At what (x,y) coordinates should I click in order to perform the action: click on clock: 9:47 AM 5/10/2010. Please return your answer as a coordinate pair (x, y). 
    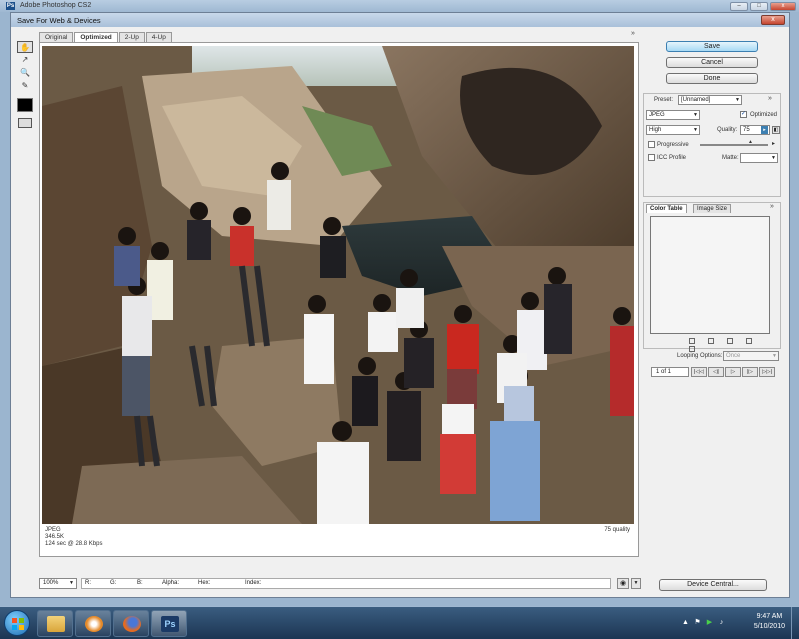
    Looking at the image, I should click on (769, 622).